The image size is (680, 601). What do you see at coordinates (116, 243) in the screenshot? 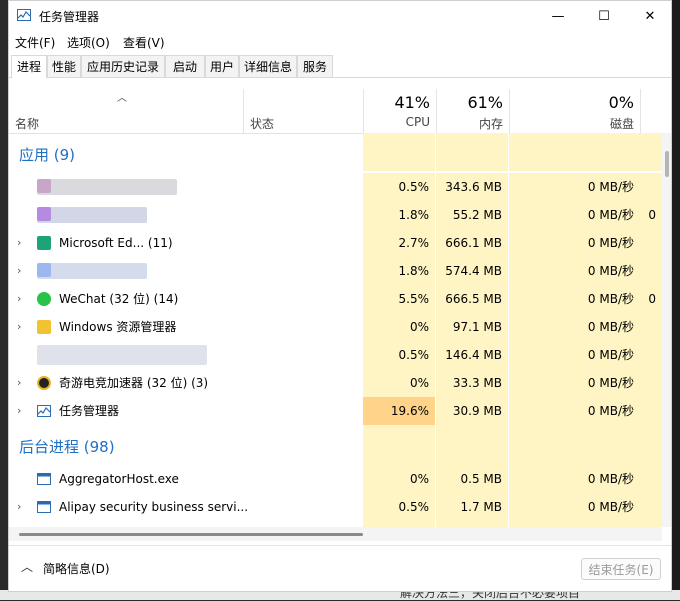
I see `process-name: Microsoft Ed... (11)` at bounding box center [116, 243].